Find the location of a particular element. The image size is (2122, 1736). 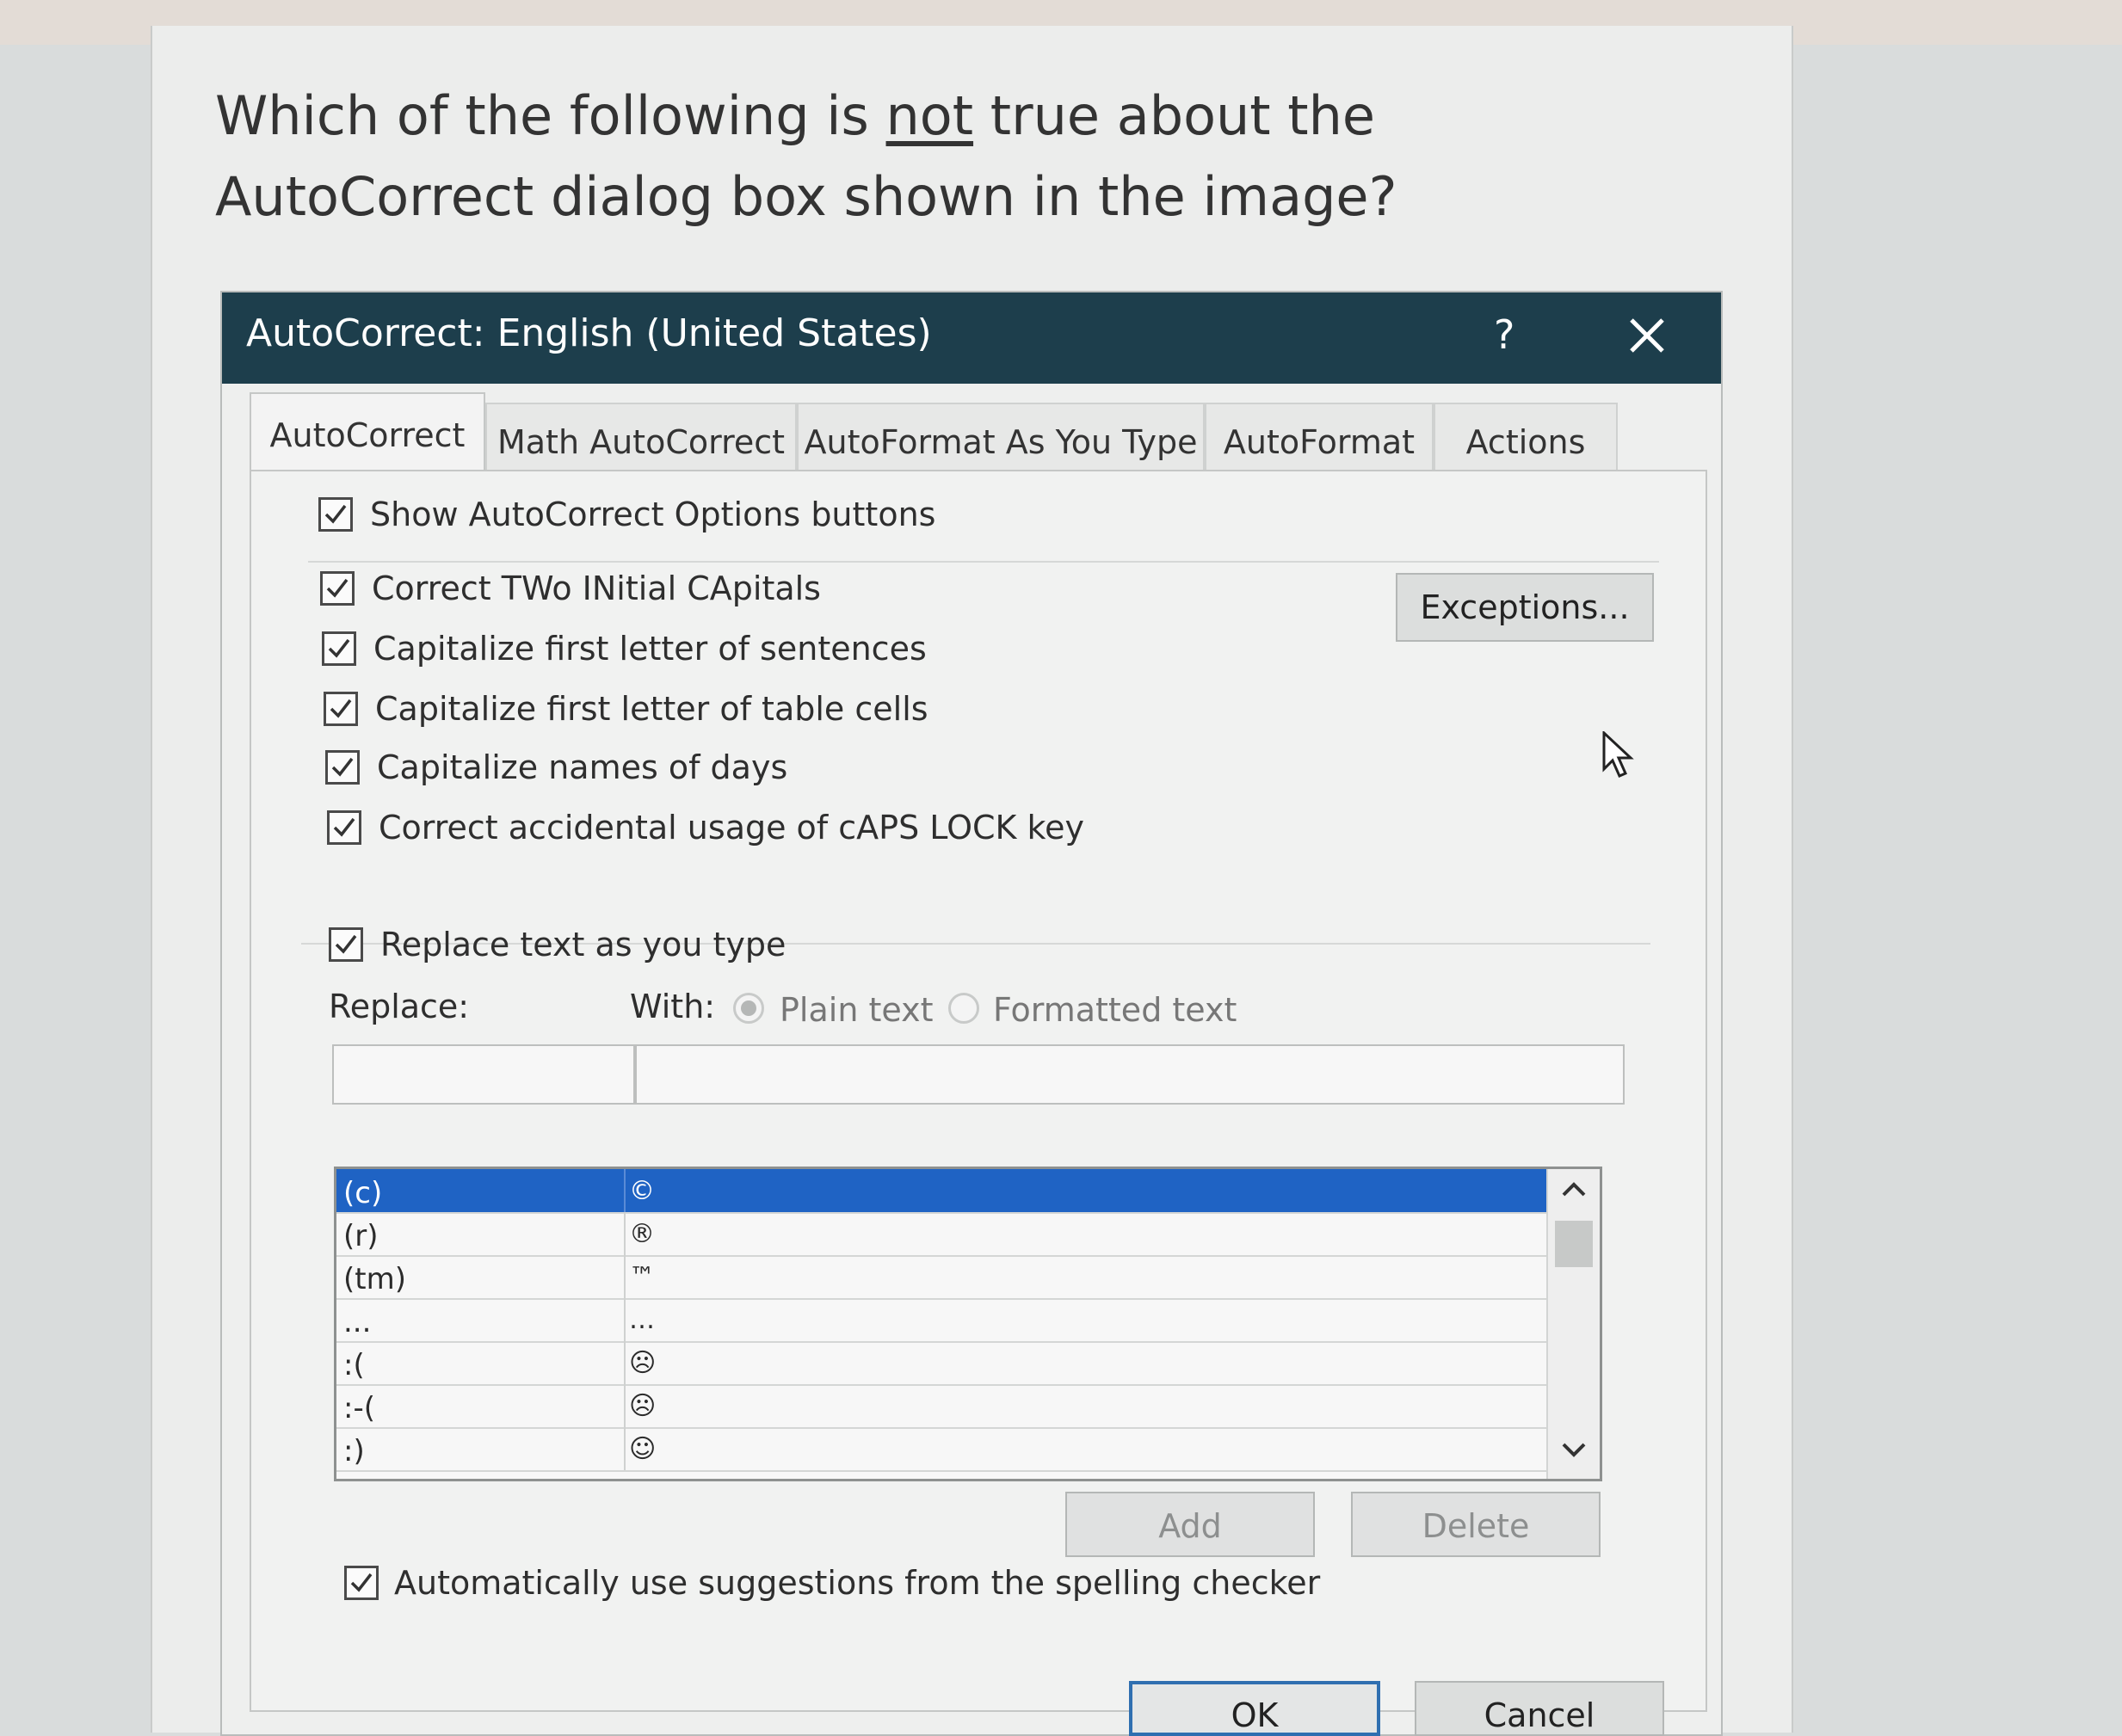

replace-text-checkbox is located at coordinates (346, 945).